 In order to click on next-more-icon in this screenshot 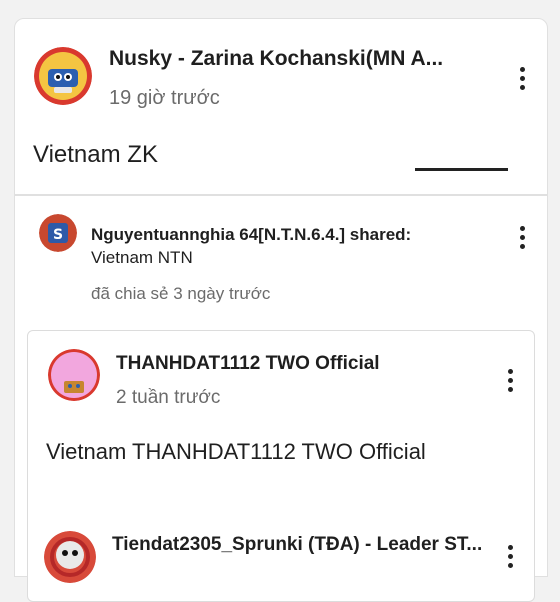, I will do `click(510, 556)`.